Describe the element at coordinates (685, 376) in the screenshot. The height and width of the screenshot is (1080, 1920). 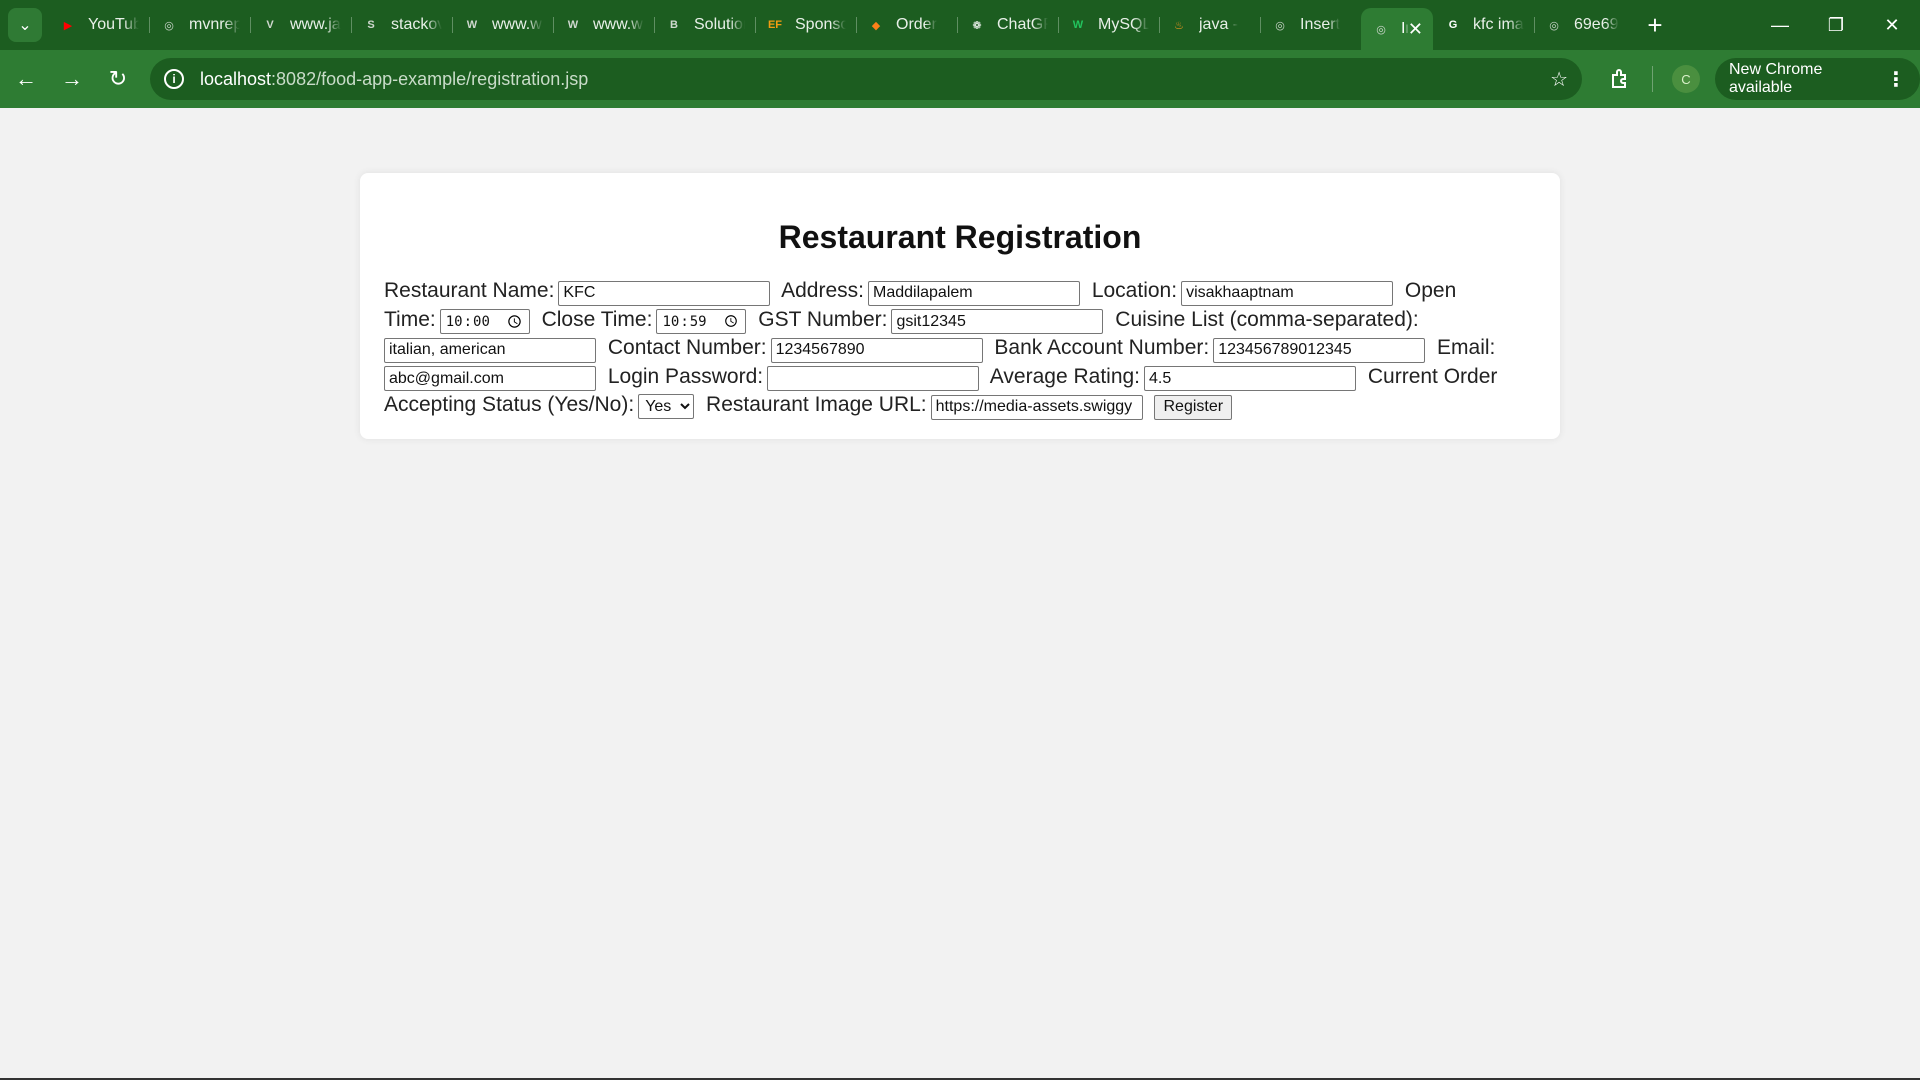
I see `login-password-label: Login Password:` at that location.